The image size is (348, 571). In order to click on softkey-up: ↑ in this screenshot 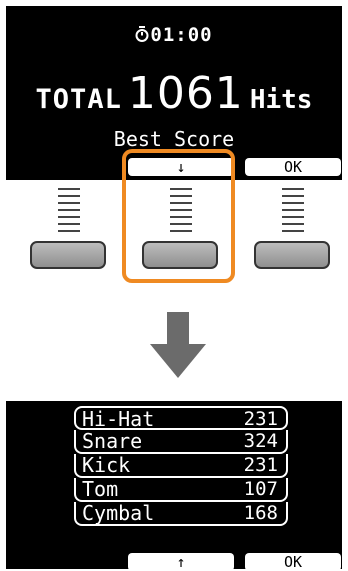, I will do `click(181, 562)`.